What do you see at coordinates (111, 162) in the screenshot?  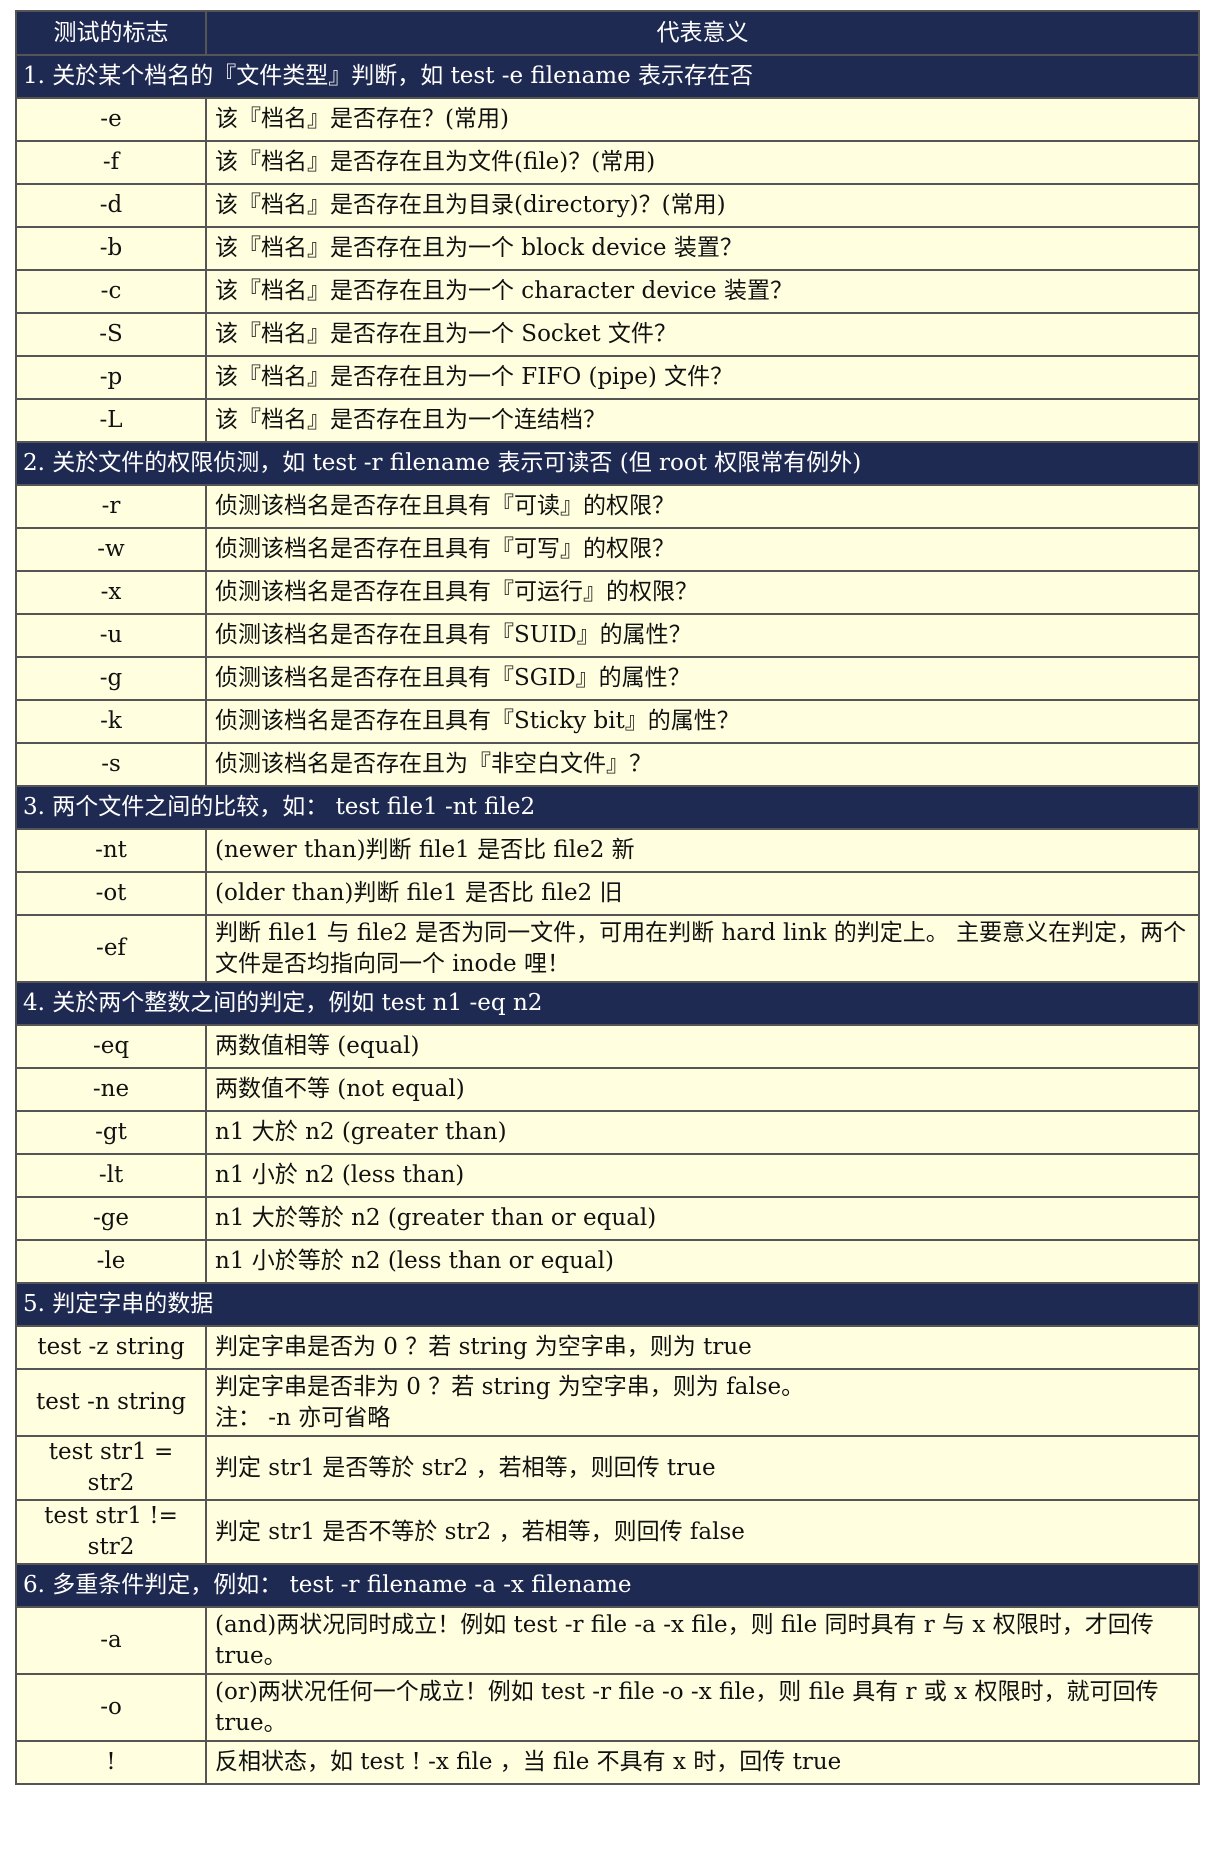 I see `flag-cell: -f` at bounding box center [111, 162].